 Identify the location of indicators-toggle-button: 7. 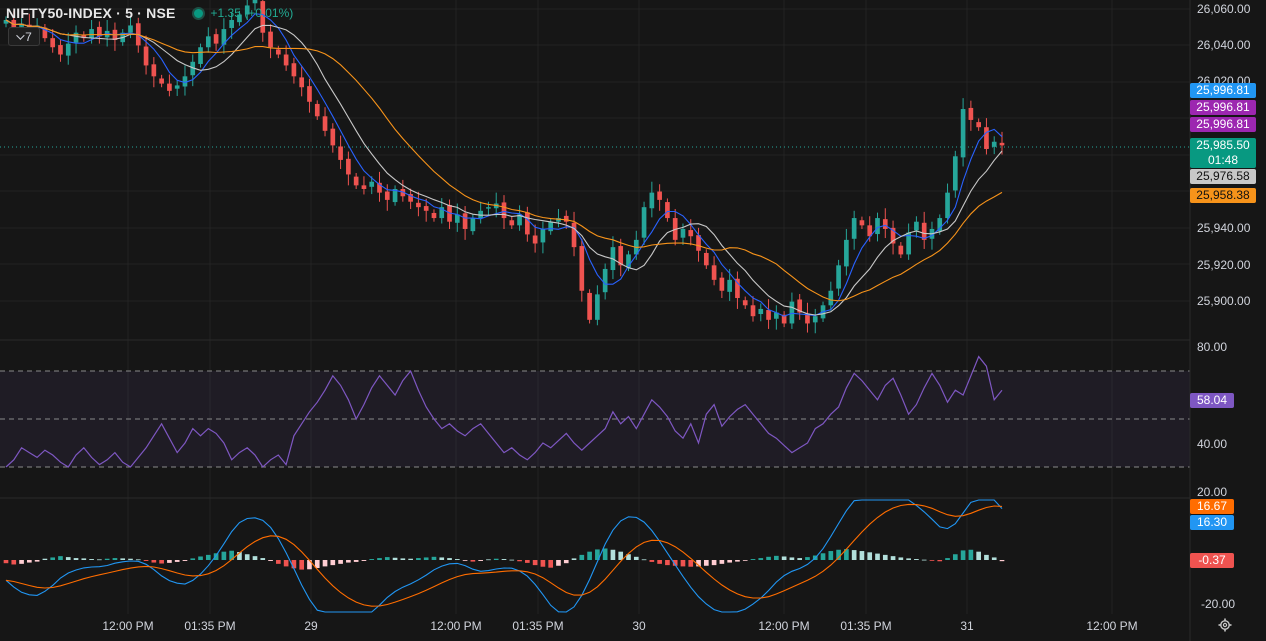
(24, 36).